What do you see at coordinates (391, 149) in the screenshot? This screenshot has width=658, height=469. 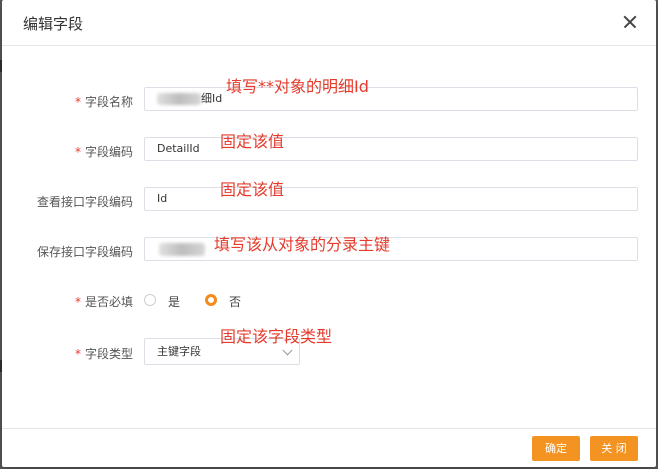 I see `field-code-input: DetailId` at bounding box center [391, 149].